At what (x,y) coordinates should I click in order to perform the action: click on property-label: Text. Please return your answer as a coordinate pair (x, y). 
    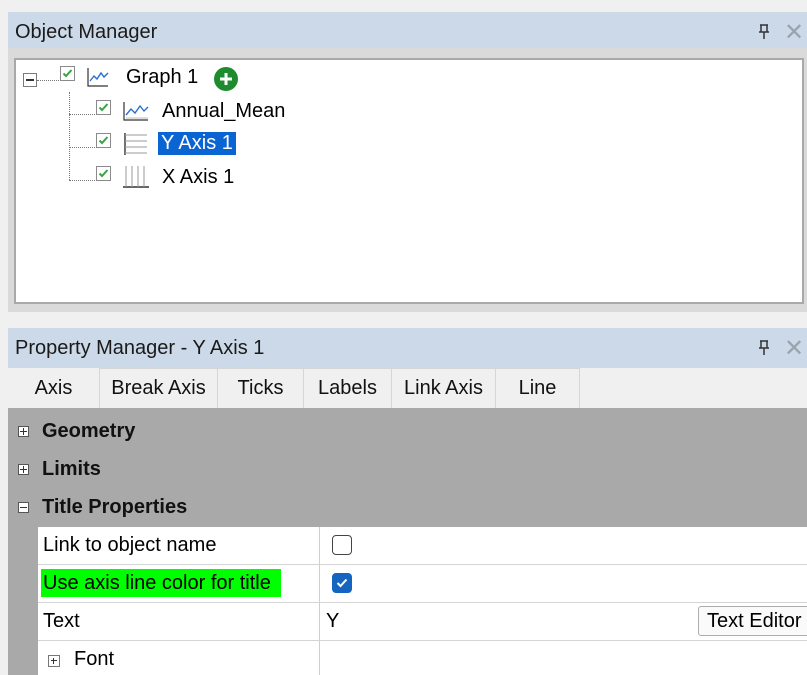
    Looking at the image, I should click on (61, 621).